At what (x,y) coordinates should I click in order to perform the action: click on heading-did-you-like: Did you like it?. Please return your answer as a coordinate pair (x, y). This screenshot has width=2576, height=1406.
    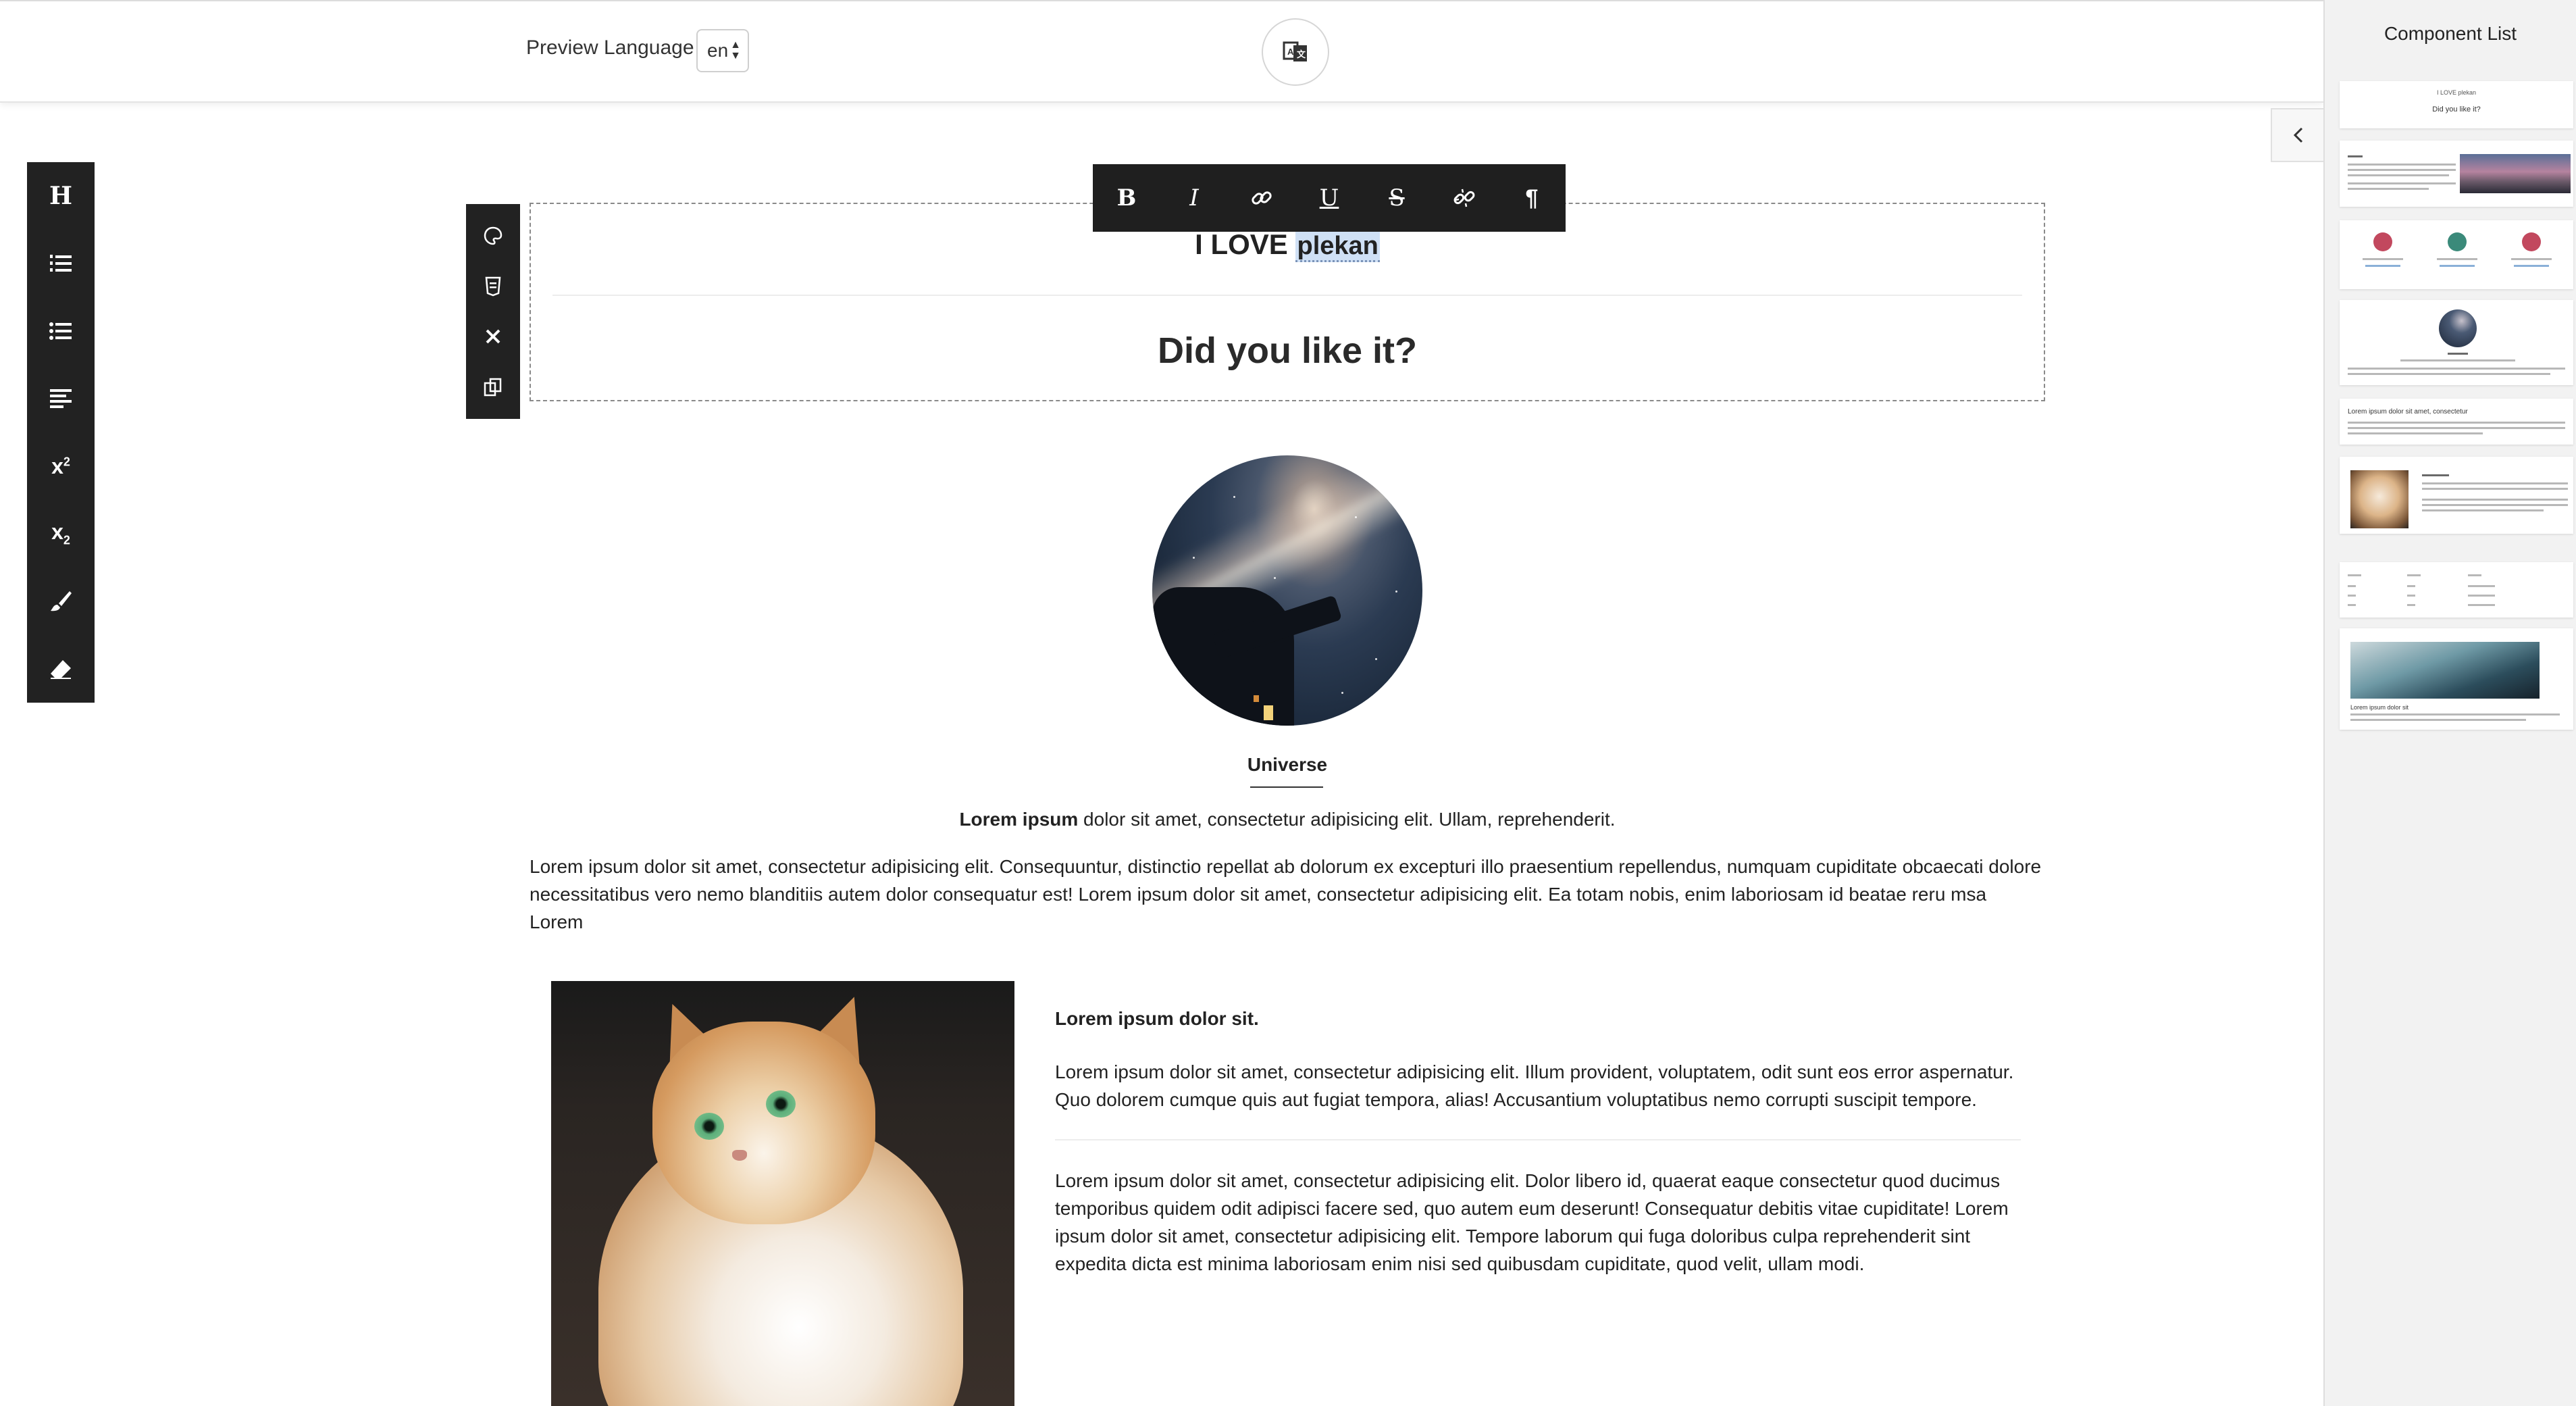
    Looking at the image, I should click on (1287, 351).